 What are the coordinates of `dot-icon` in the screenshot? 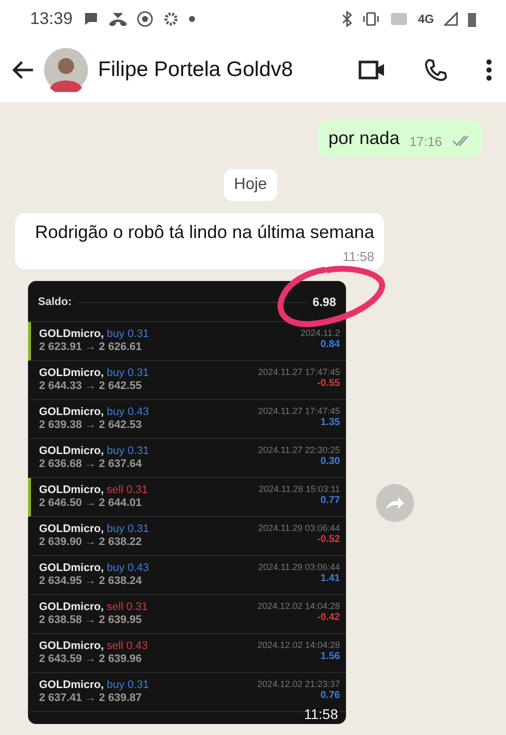 It's located at (191, 19).